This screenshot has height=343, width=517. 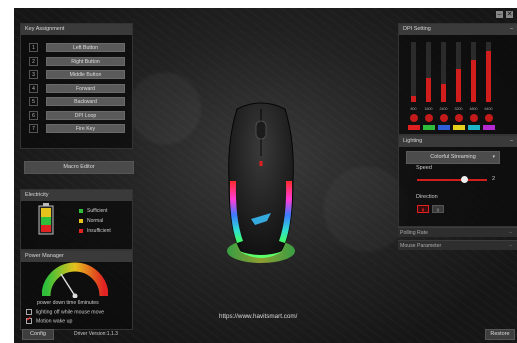 I want to click on speed-slider-track, so click(x=452, y=180).